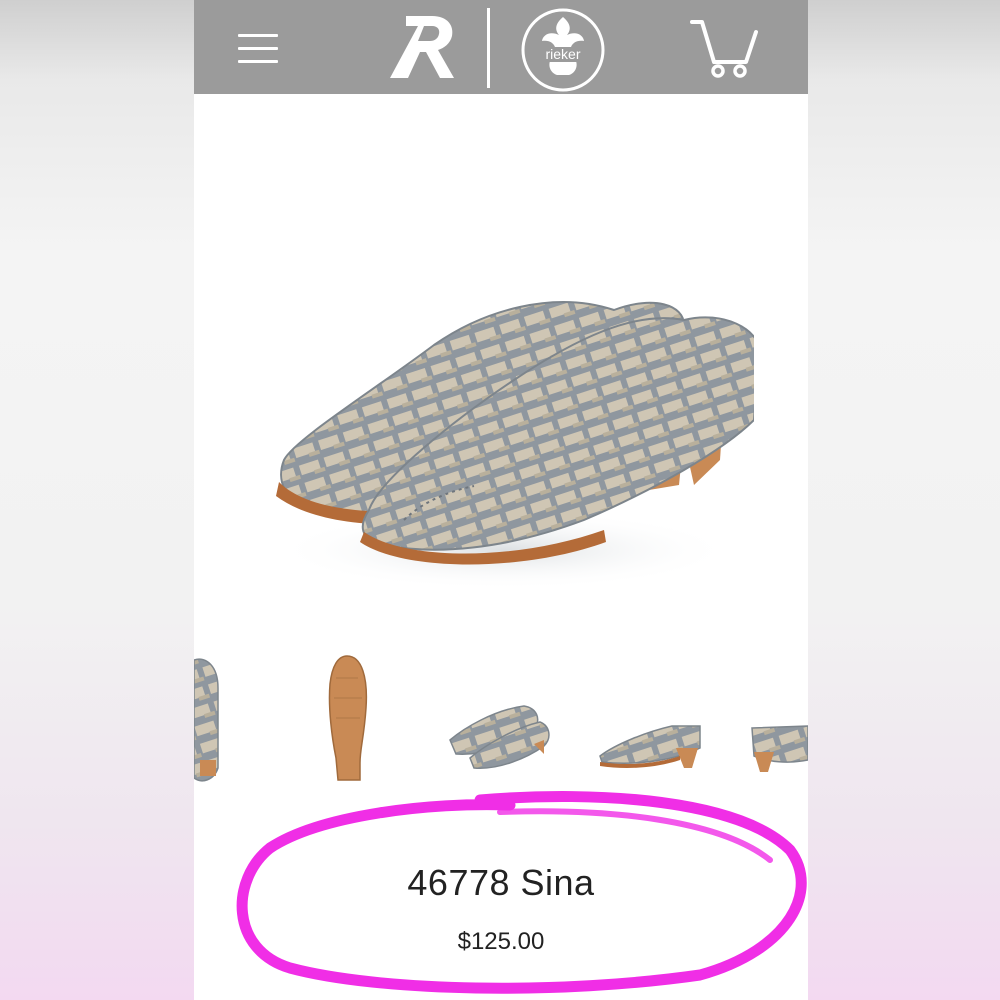  Describe the element at coordinates (778, 720) in the screenshot. I see `thumbnail-side-view-partial` at that location.